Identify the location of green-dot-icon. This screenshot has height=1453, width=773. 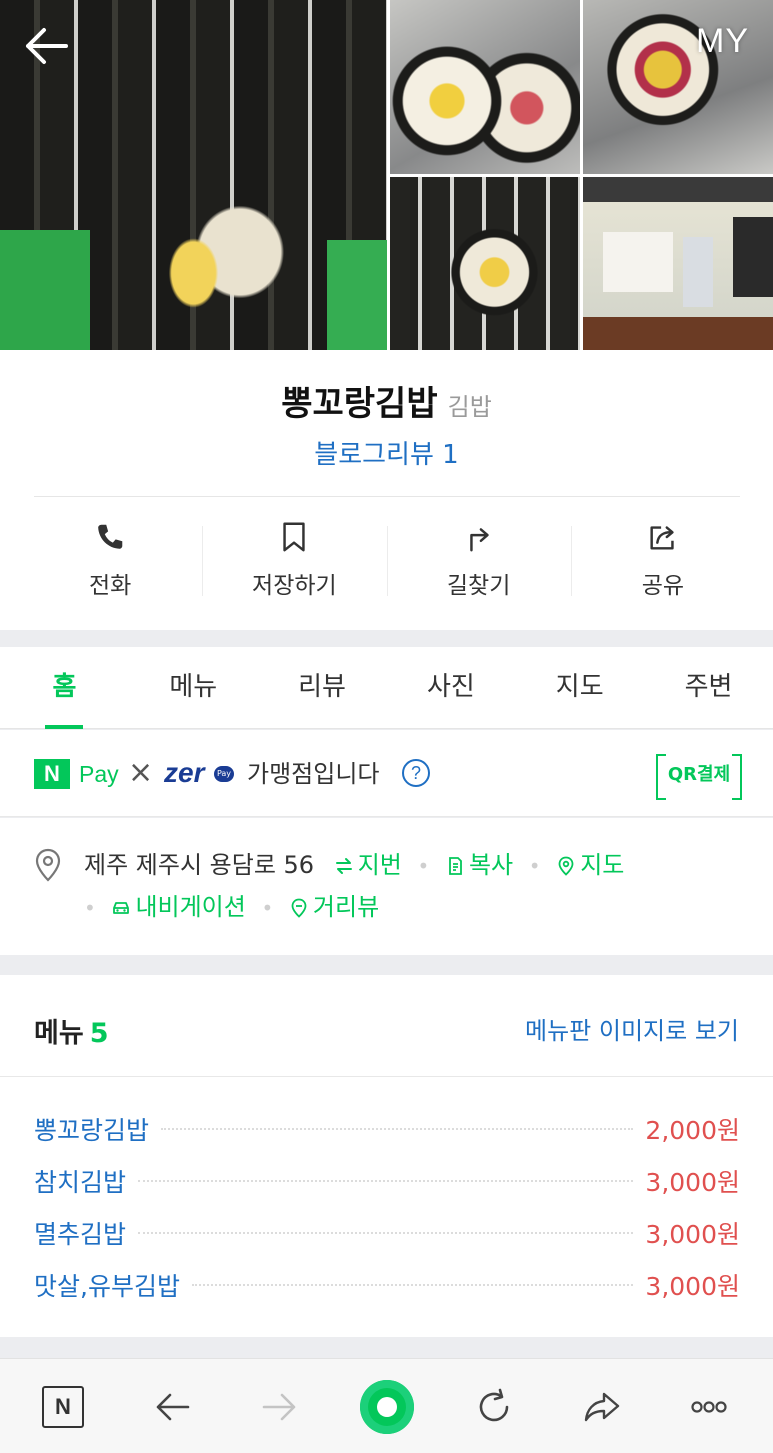
(387, 1406).